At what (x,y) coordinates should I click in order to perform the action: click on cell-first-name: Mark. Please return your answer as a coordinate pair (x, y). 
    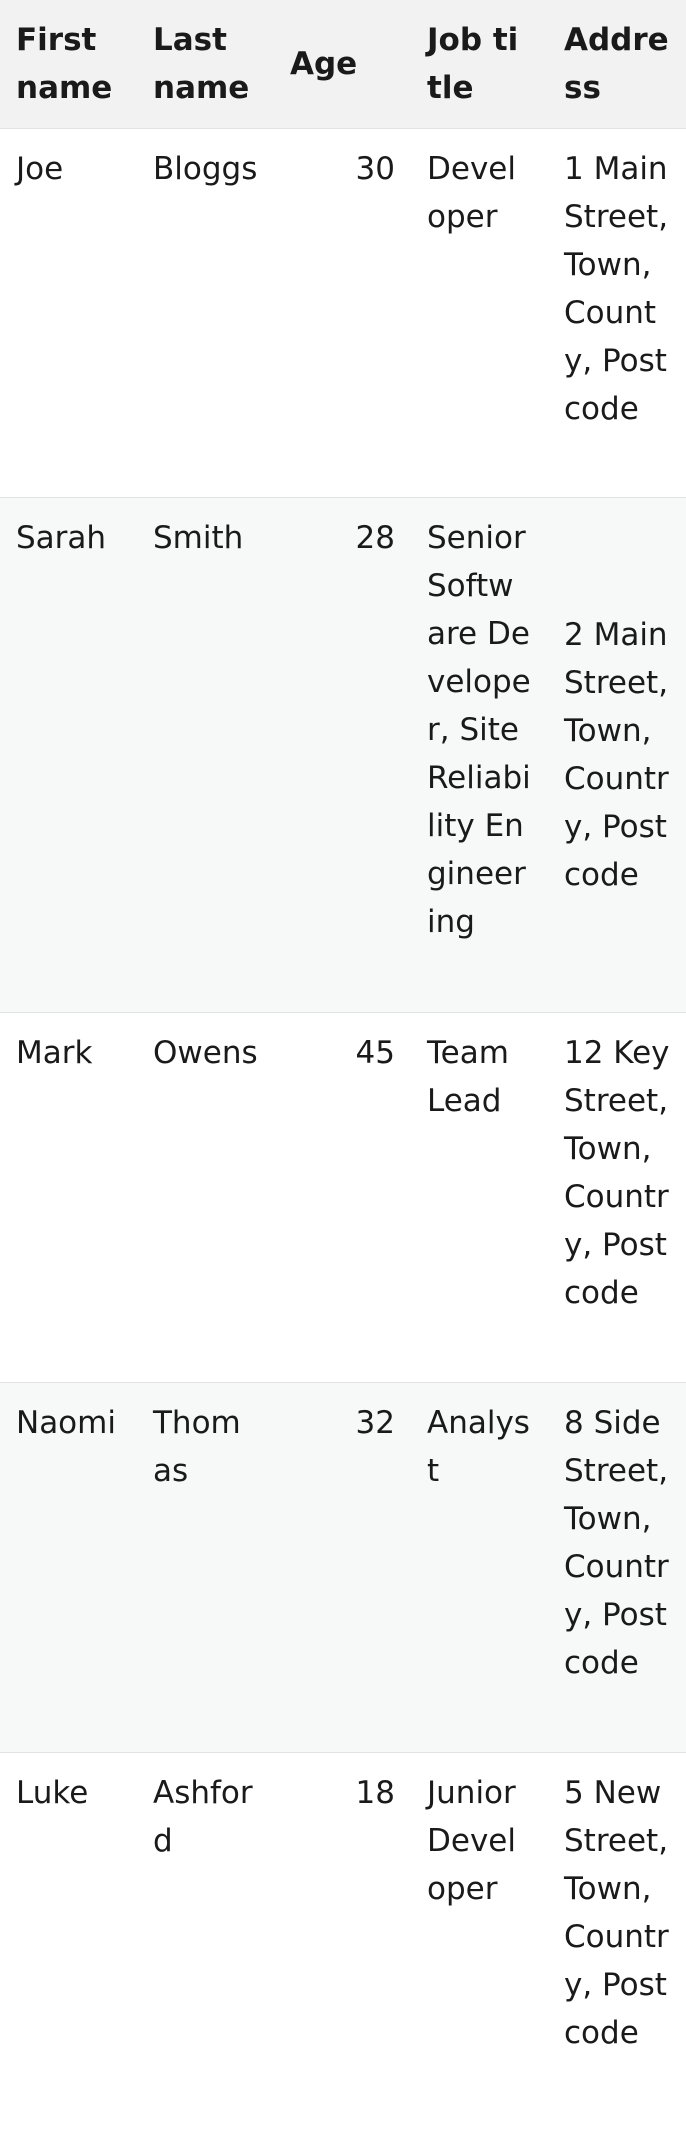
    Looking at the image, I should click on (68, 1197).